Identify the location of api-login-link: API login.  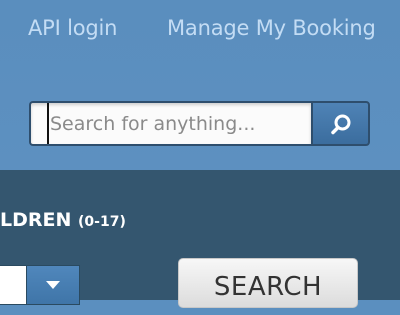
(72, 28).